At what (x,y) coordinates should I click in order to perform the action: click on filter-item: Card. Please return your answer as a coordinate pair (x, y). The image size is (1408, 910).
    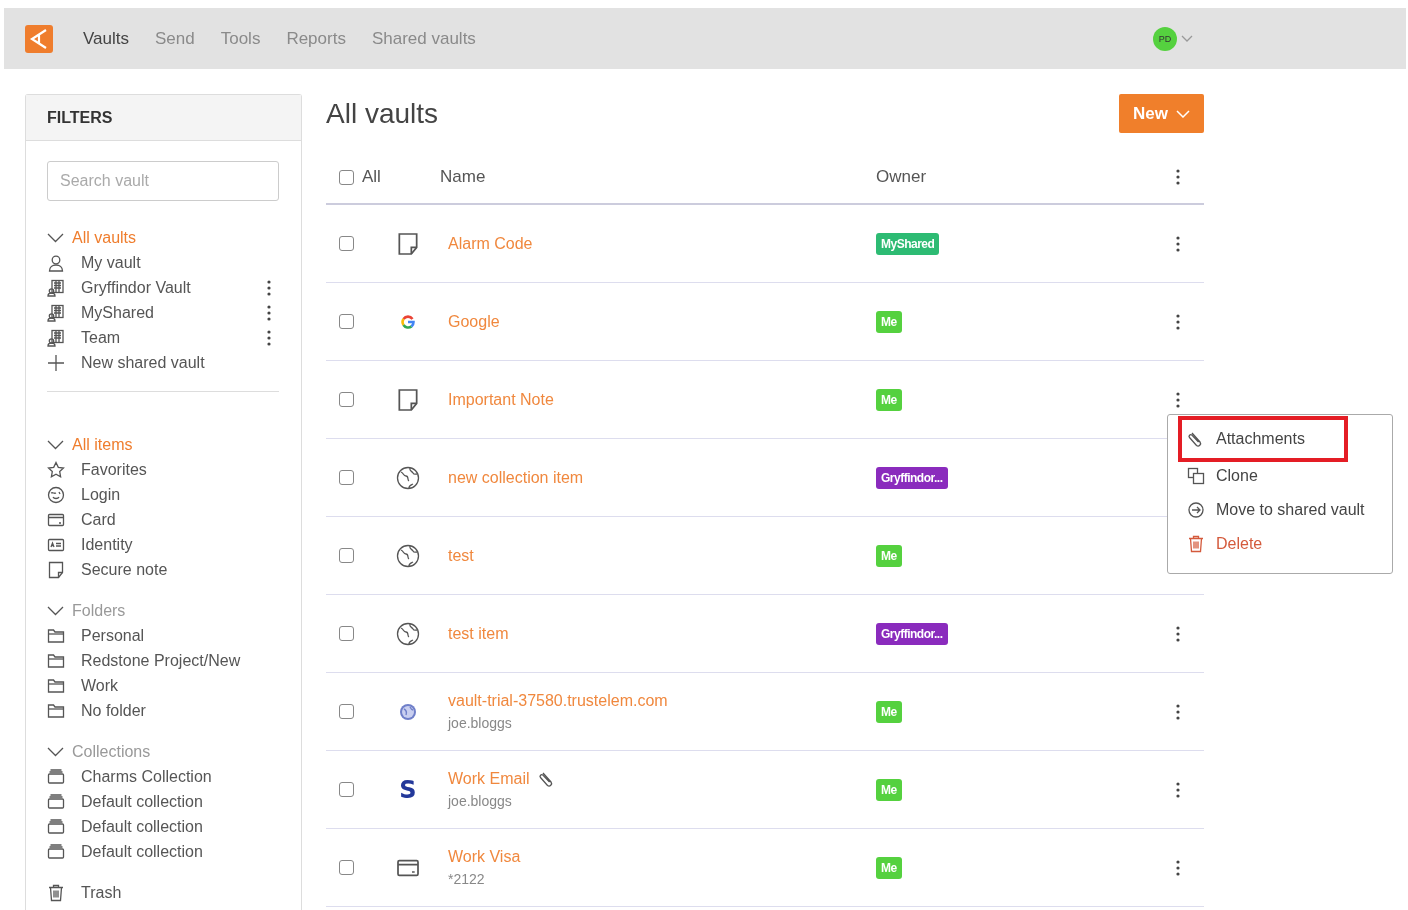
    Looking at the image, I should click on (98, 519).